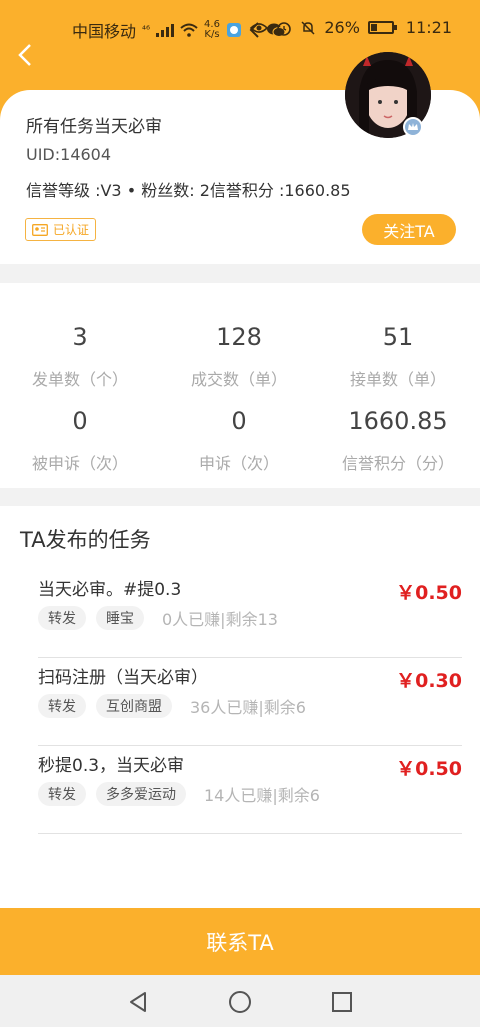  I want to click on status-bar: 中国移动 ⁴⁶ 4.6 K/s 26% 11:21, so click(240, 28).